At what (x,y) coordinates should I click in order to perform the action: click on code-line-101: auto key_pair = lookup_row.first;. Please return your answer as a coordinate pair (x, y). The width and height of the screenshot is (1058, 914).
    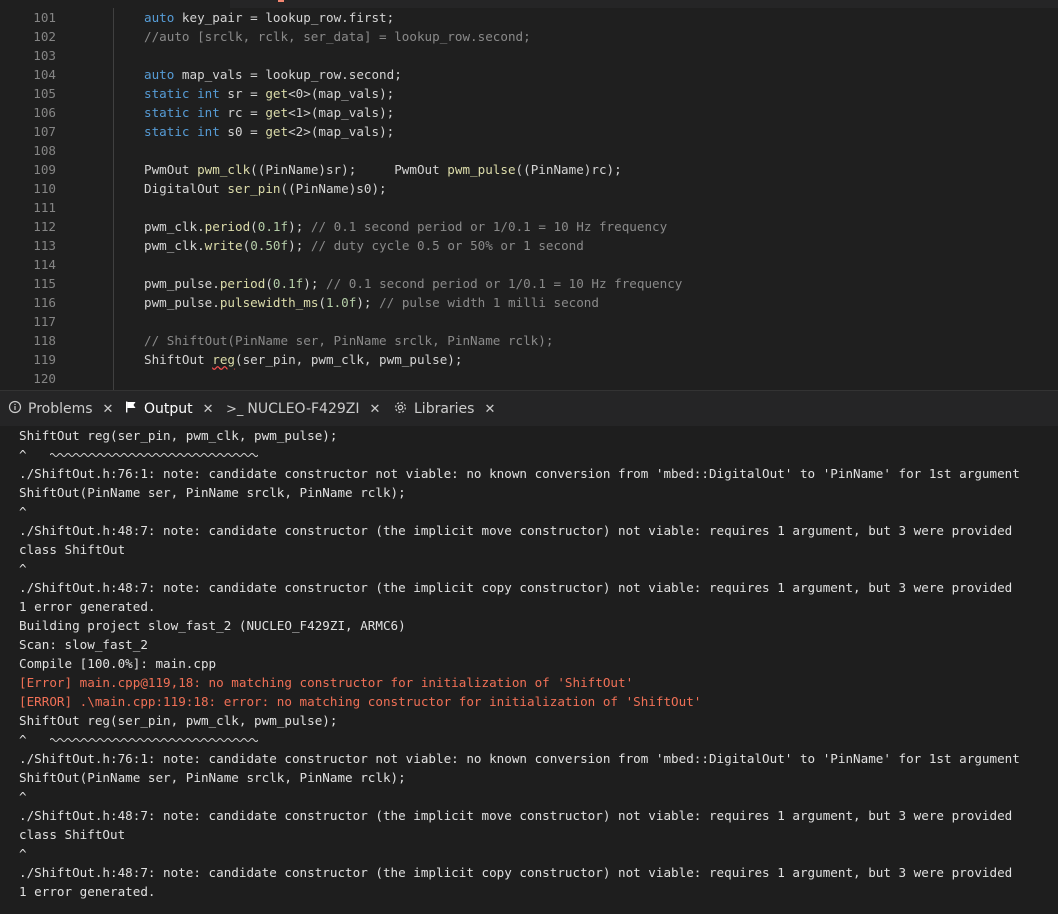
    Looking at the image, I should click on (269, 17).